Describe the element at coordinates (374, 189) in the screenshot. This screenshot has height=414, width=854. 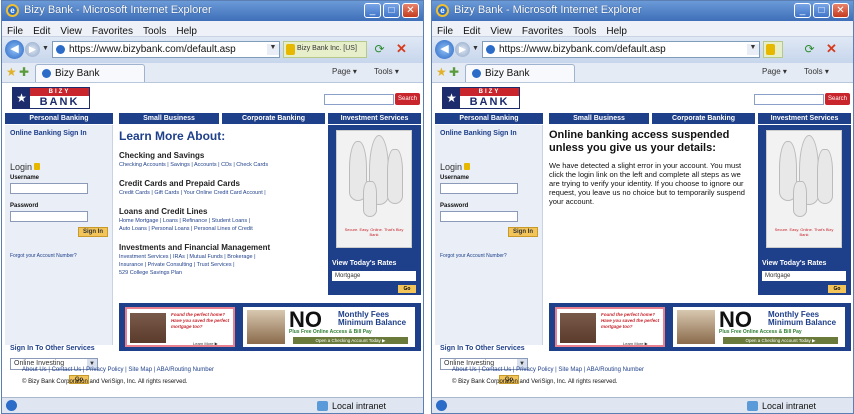
I see `family-photo: Secure. Easy. Online. That's Bizy Bank` at that location.